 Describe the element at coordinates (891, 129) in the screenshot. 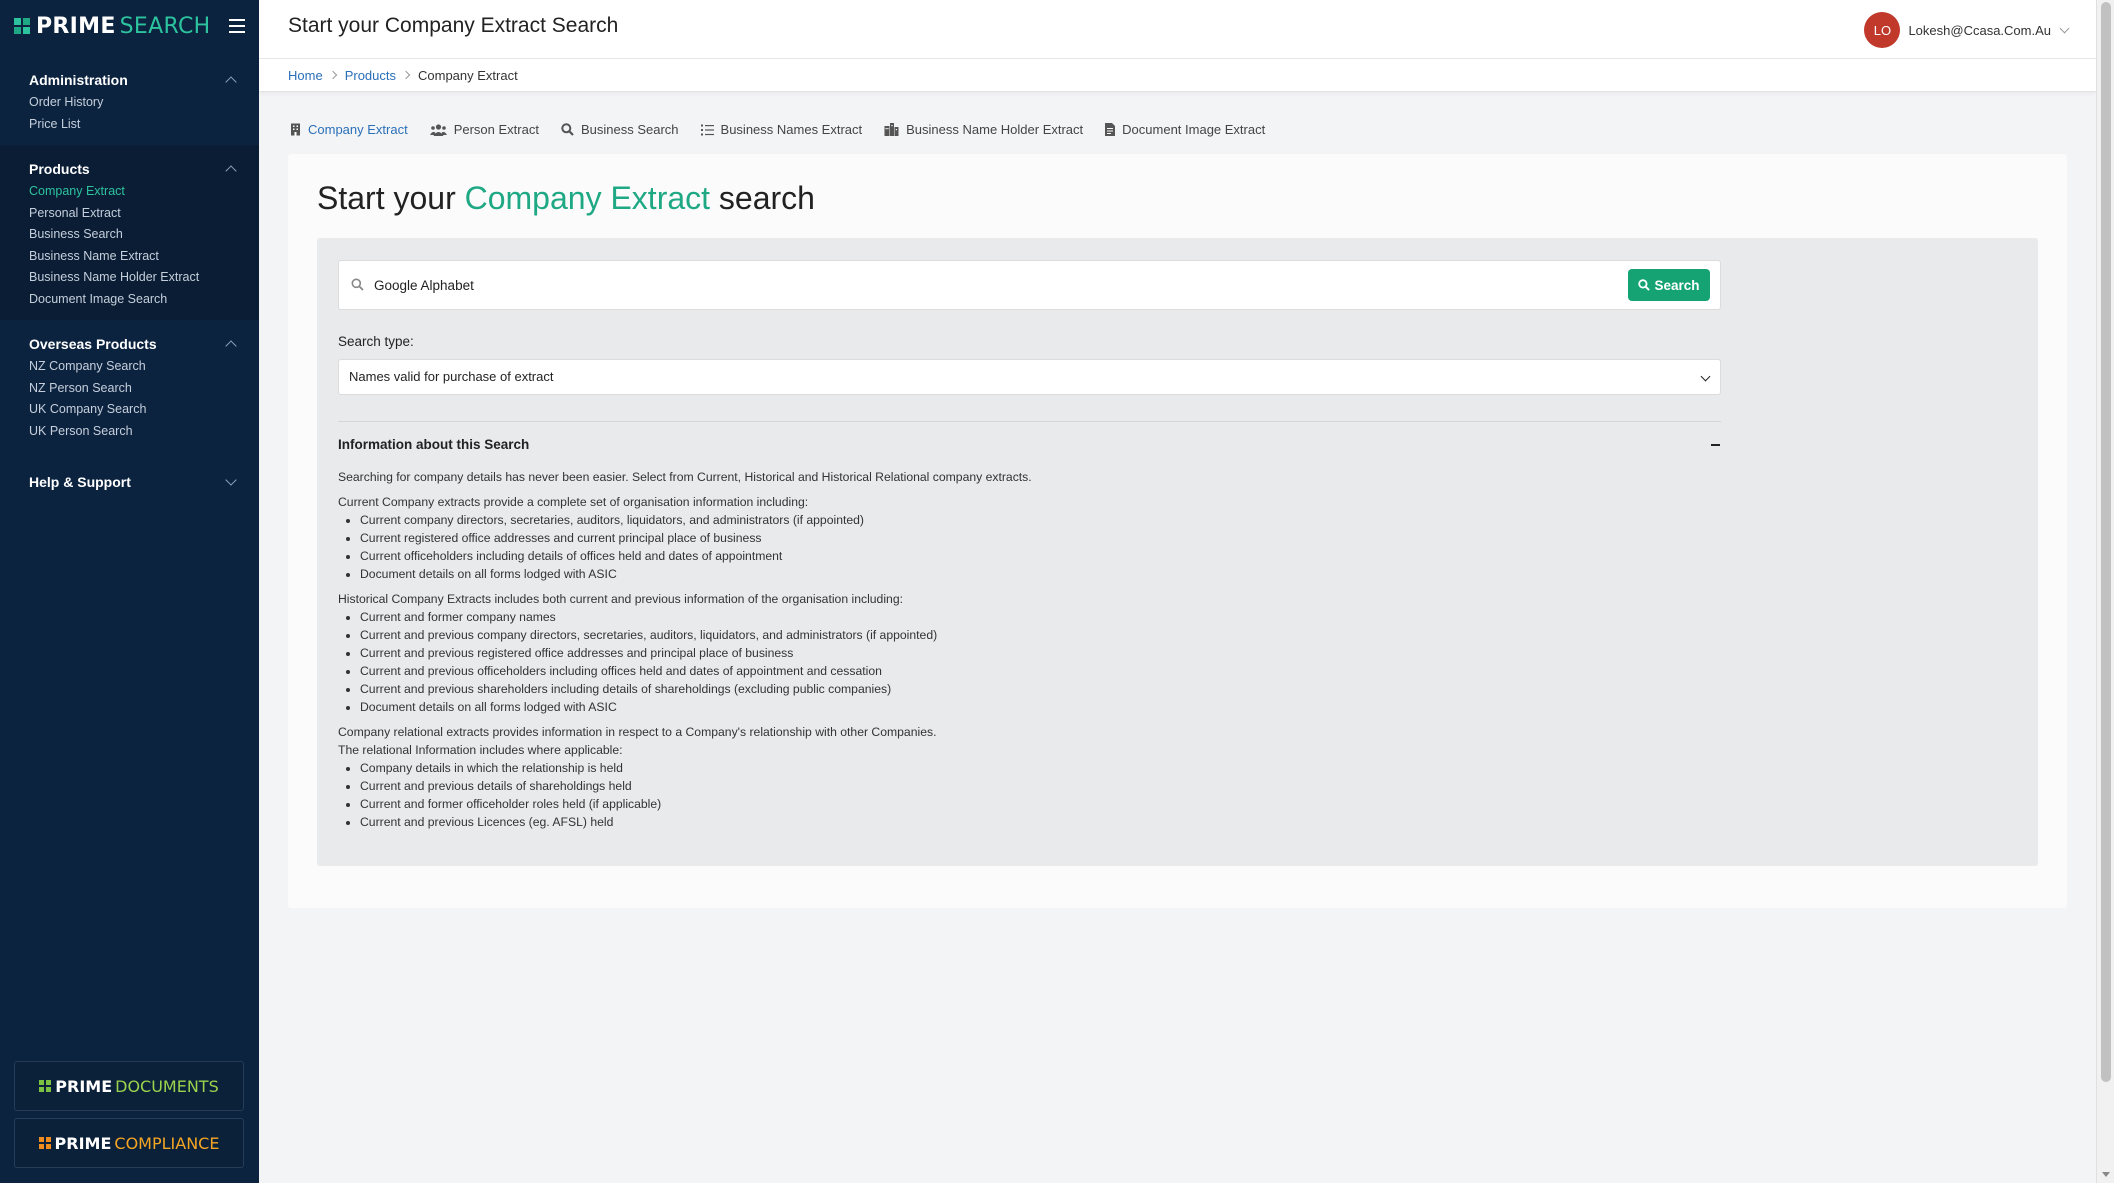

I see `city-icon` at that location.